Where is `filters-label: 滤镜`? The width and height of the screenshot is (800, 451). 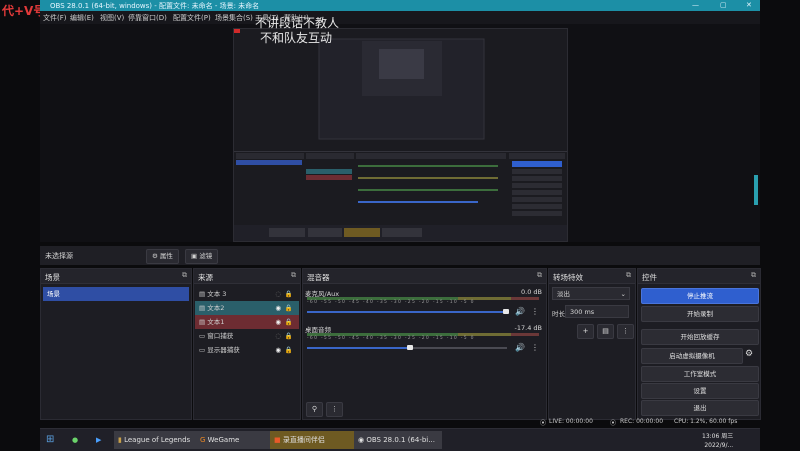
filters-label: 滤镜 is located at coordinates (206, 256).